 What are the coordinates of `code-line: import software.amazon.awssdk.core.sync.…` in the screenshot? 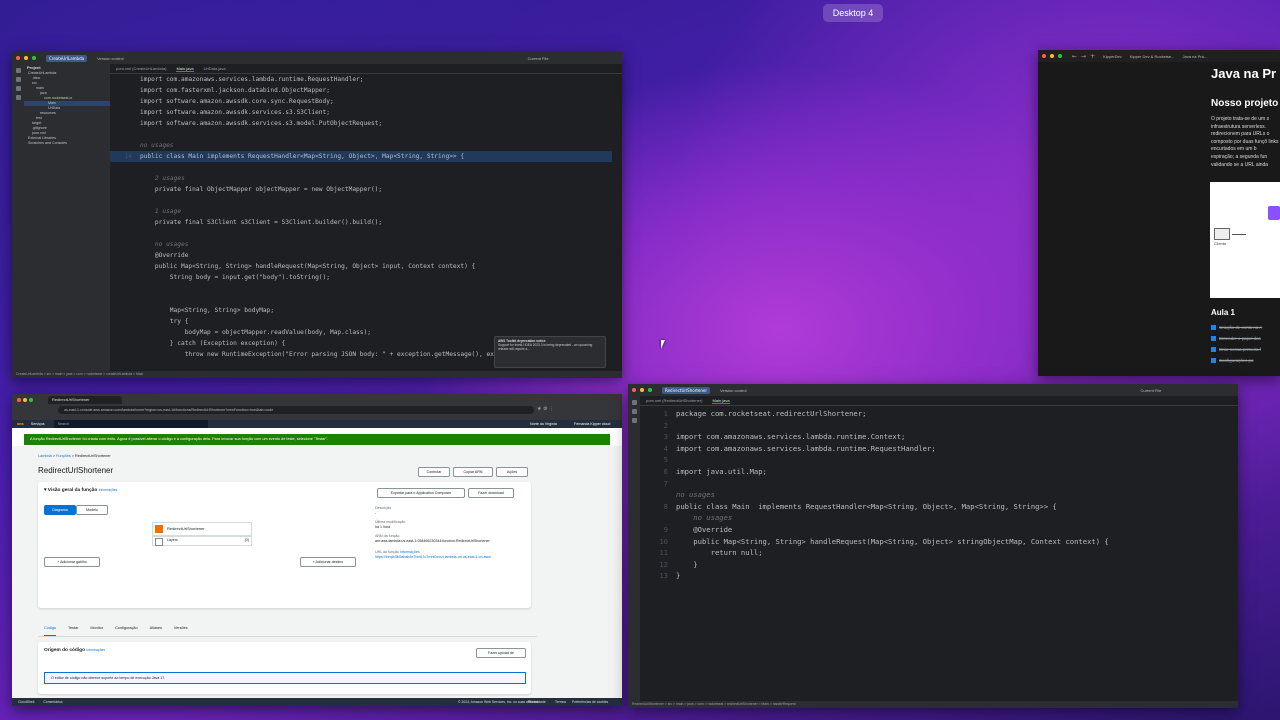 It's located at (361, 101).